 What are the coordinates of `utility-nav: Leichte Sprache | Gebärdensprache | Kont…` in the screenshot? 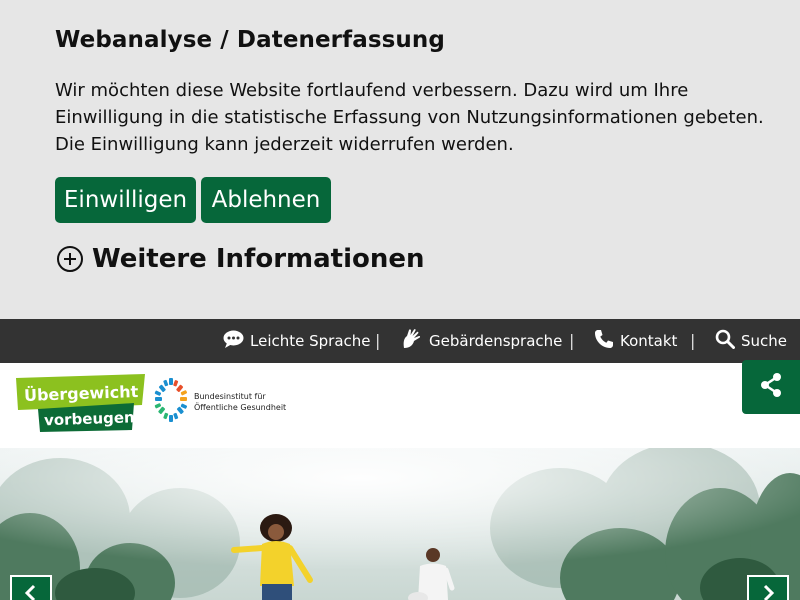 It's located at (400, 341).